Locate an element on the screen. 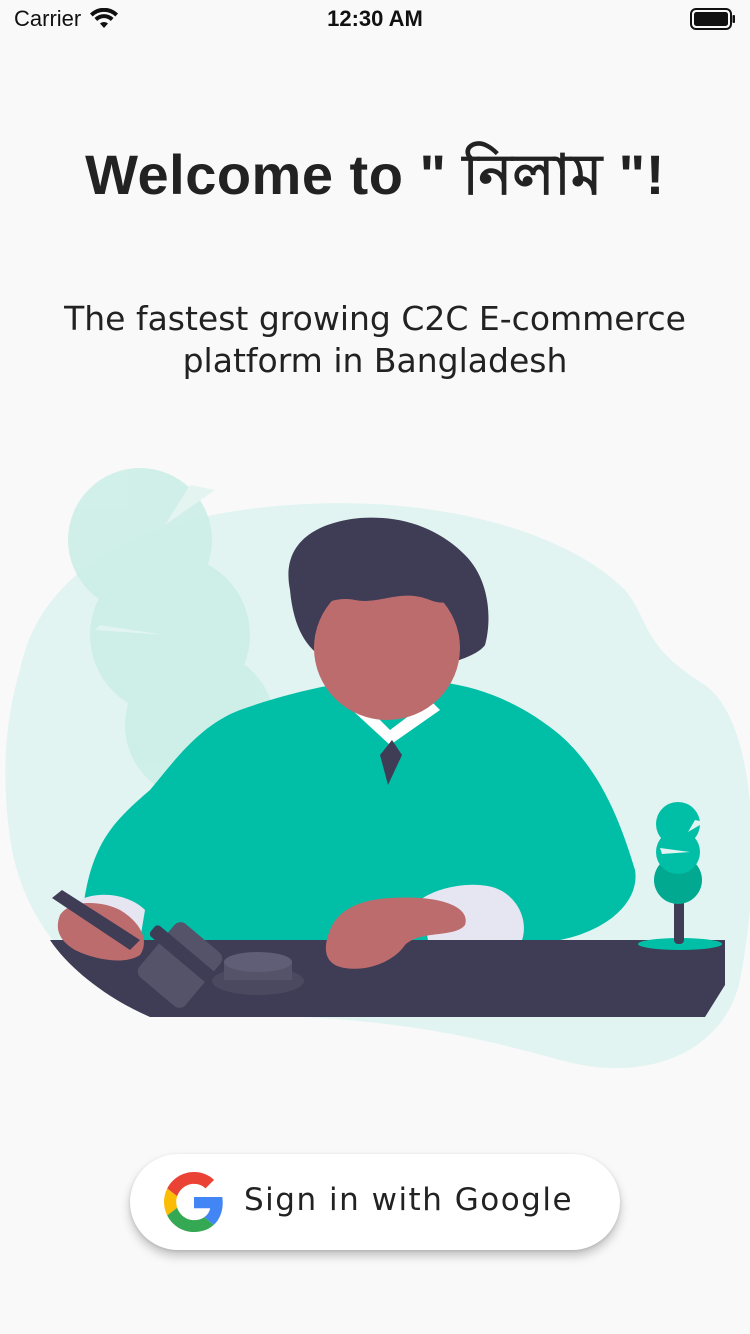  google-logo-icon is located at coordinates (193, 1202).